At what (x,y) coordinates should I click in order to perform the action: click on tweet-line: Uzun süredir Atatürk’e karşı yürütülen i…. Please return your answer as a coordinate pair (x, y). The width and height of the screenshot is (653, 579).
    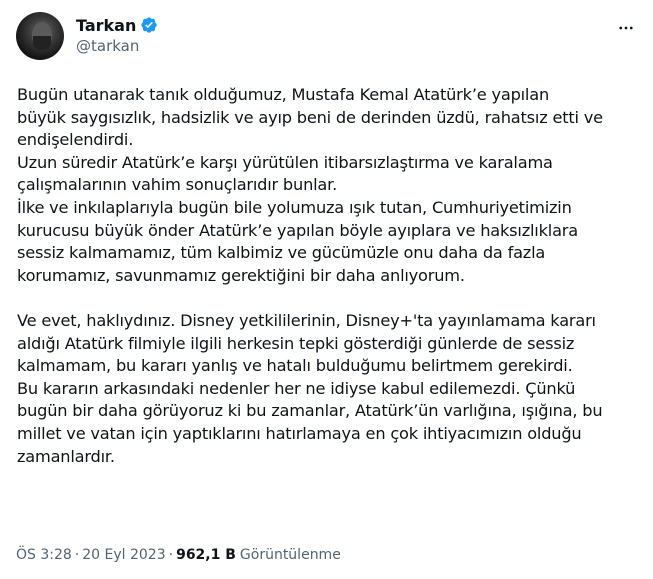
    Looking at the image, I should click on (285, 162).